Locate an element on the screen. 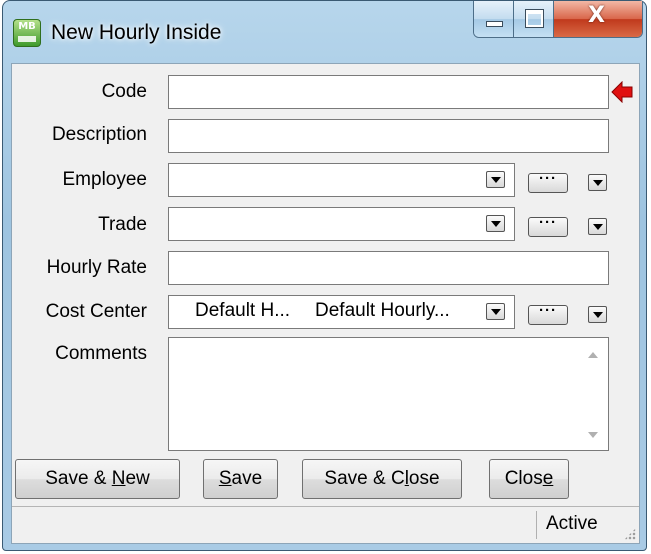 The height and width of the screenshot is (554, 651). code-input is located at coordinates (388, 92).